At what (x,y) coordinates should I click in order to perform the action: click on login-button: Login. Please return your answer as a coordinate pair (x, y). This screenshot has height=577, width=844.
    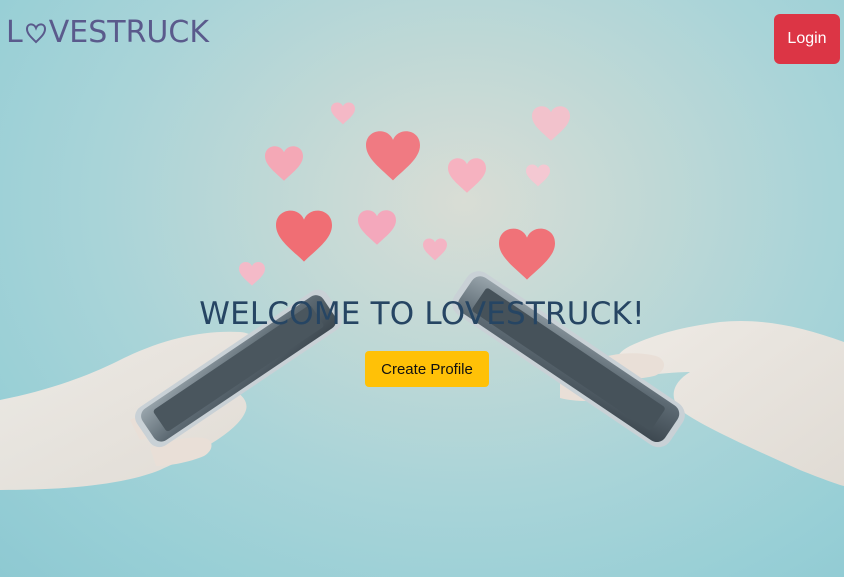
    Looking at the image, I should click on (807, 39).